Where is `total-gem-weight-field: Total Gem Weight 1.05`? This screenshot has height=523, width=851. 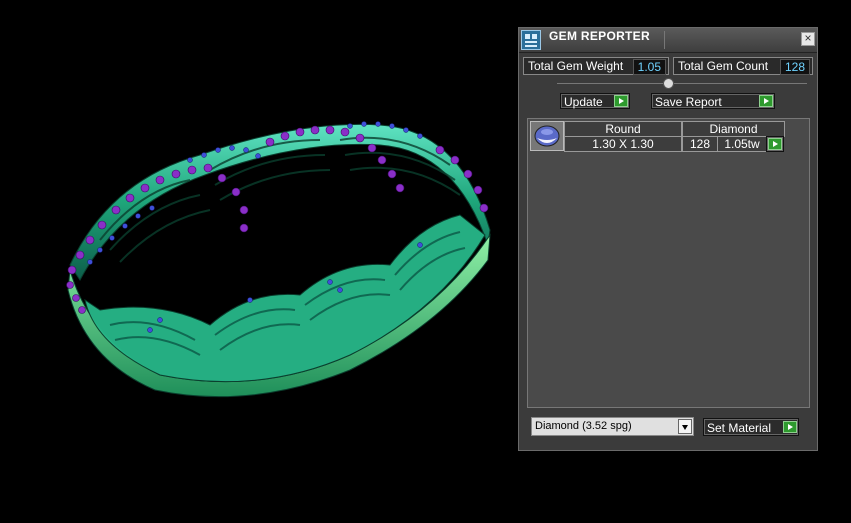 total-gem-weight-field: Total Gem Weight 1.05 is located at coordinates (596, 66).